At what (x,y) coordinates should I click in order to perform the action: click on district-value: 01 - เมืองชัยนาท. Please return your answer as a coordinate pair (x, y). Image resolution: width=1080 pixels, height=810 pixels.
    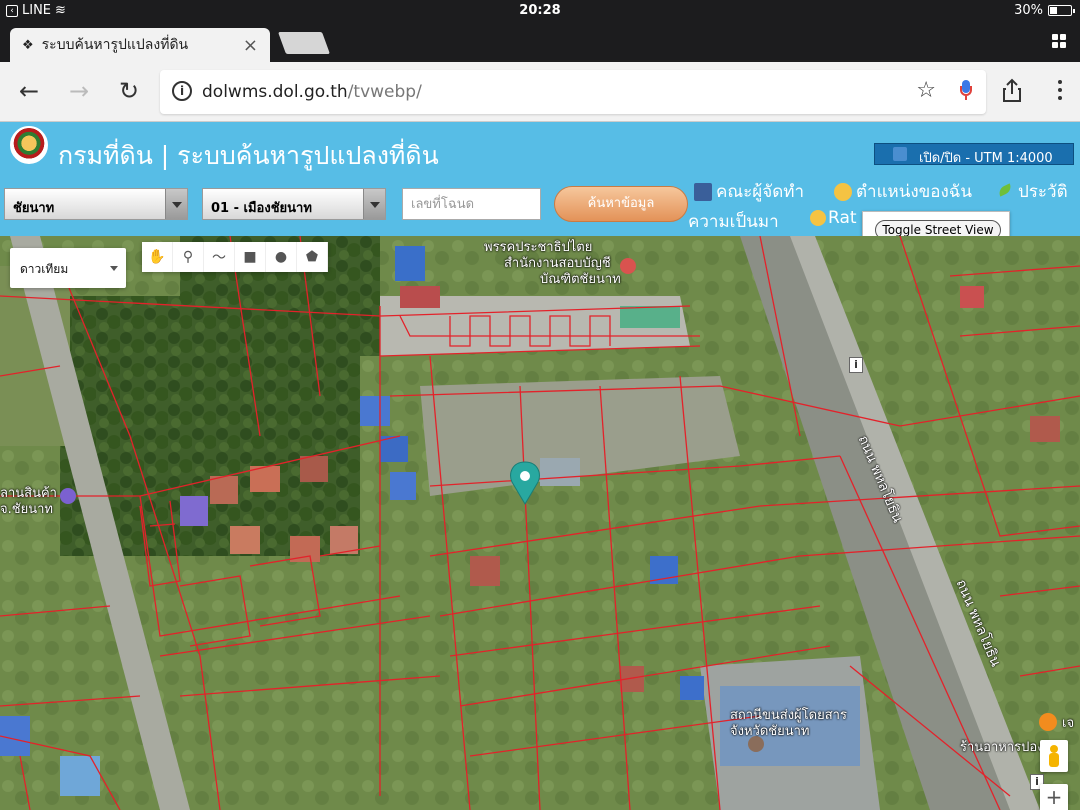
    Looking at the image, I should click on (261, 208).